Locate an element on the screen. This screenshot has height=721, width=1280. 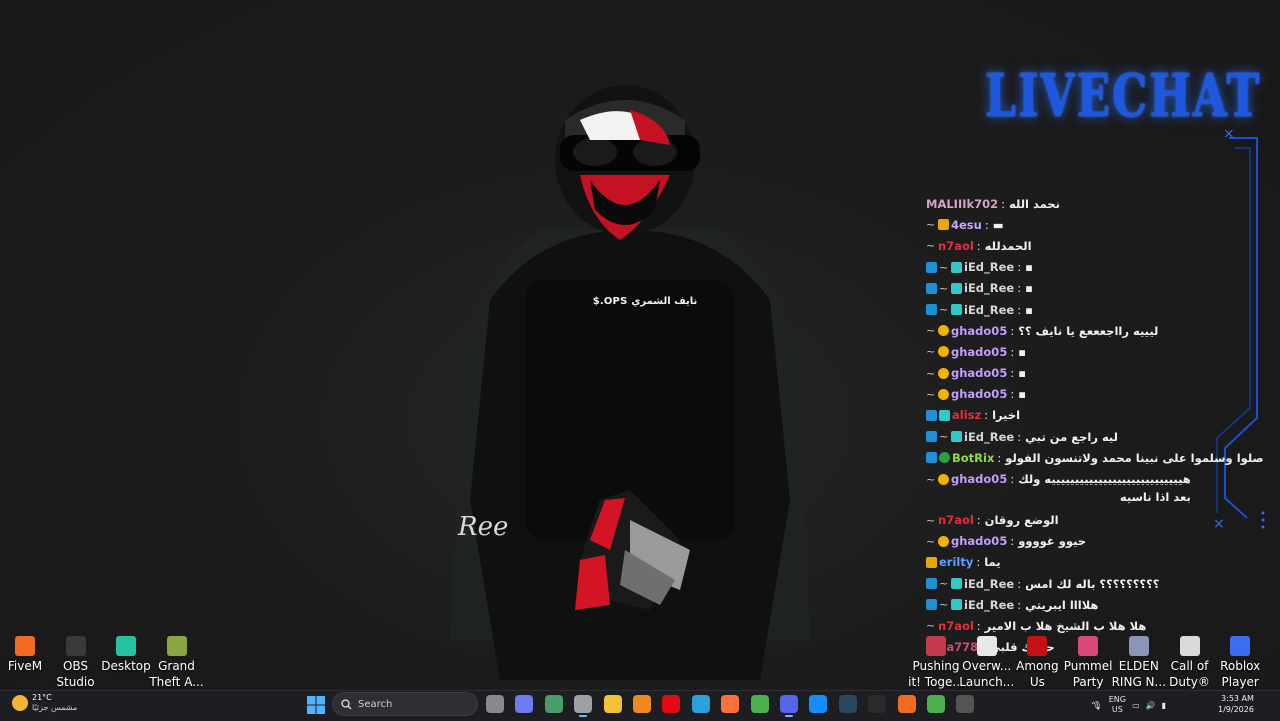
chat-message: ~ ghado05: حيوو غوووو is located at coordinates (1061, 541).